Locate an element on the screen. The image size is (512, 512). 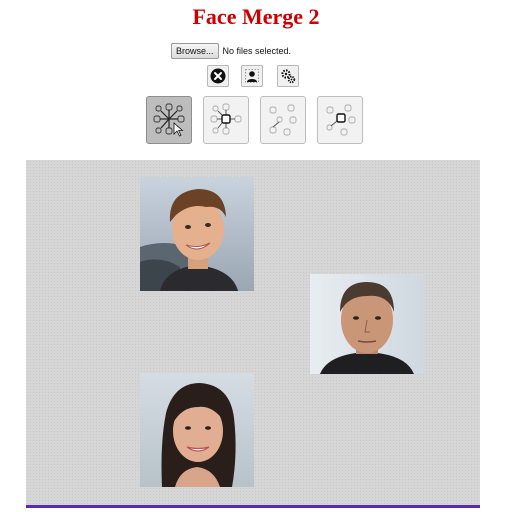
mode-square-link is located at coordinates (340, 120).